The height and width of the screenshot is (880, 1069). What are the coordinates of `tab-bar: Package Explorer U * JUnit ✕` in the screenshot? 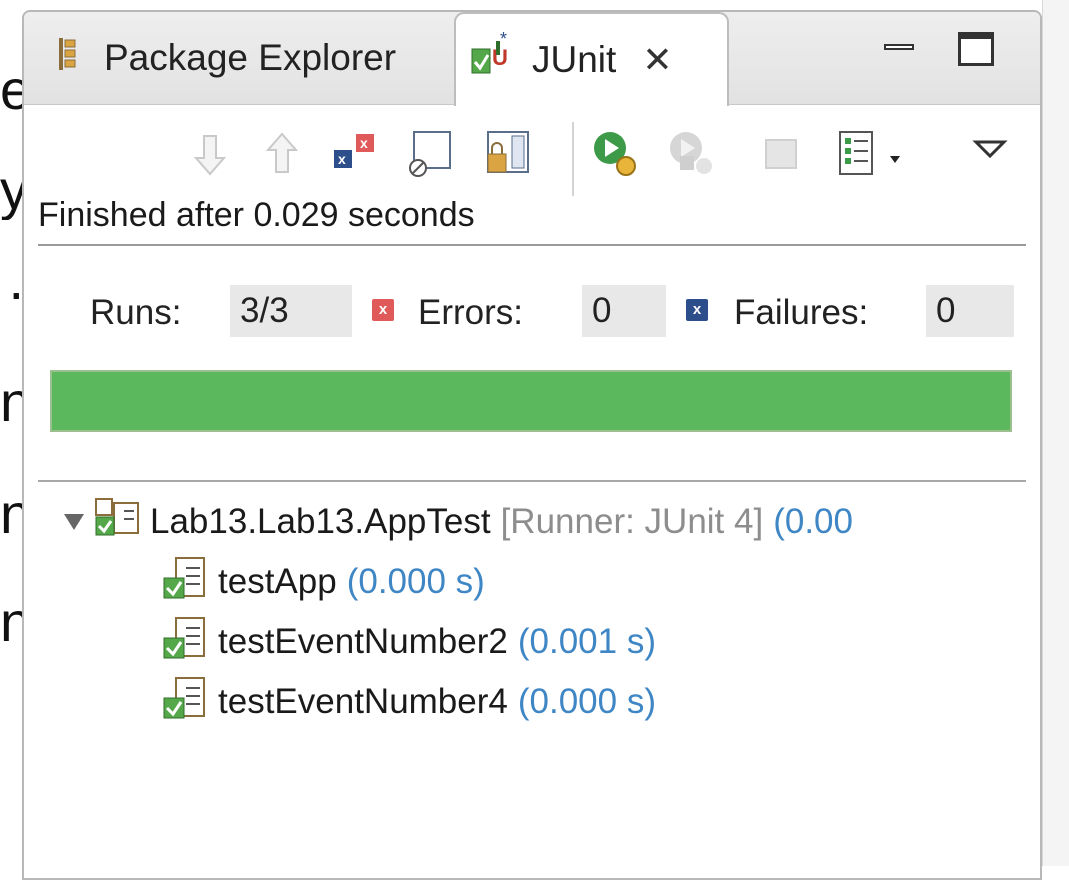 It's located at (532, 59).